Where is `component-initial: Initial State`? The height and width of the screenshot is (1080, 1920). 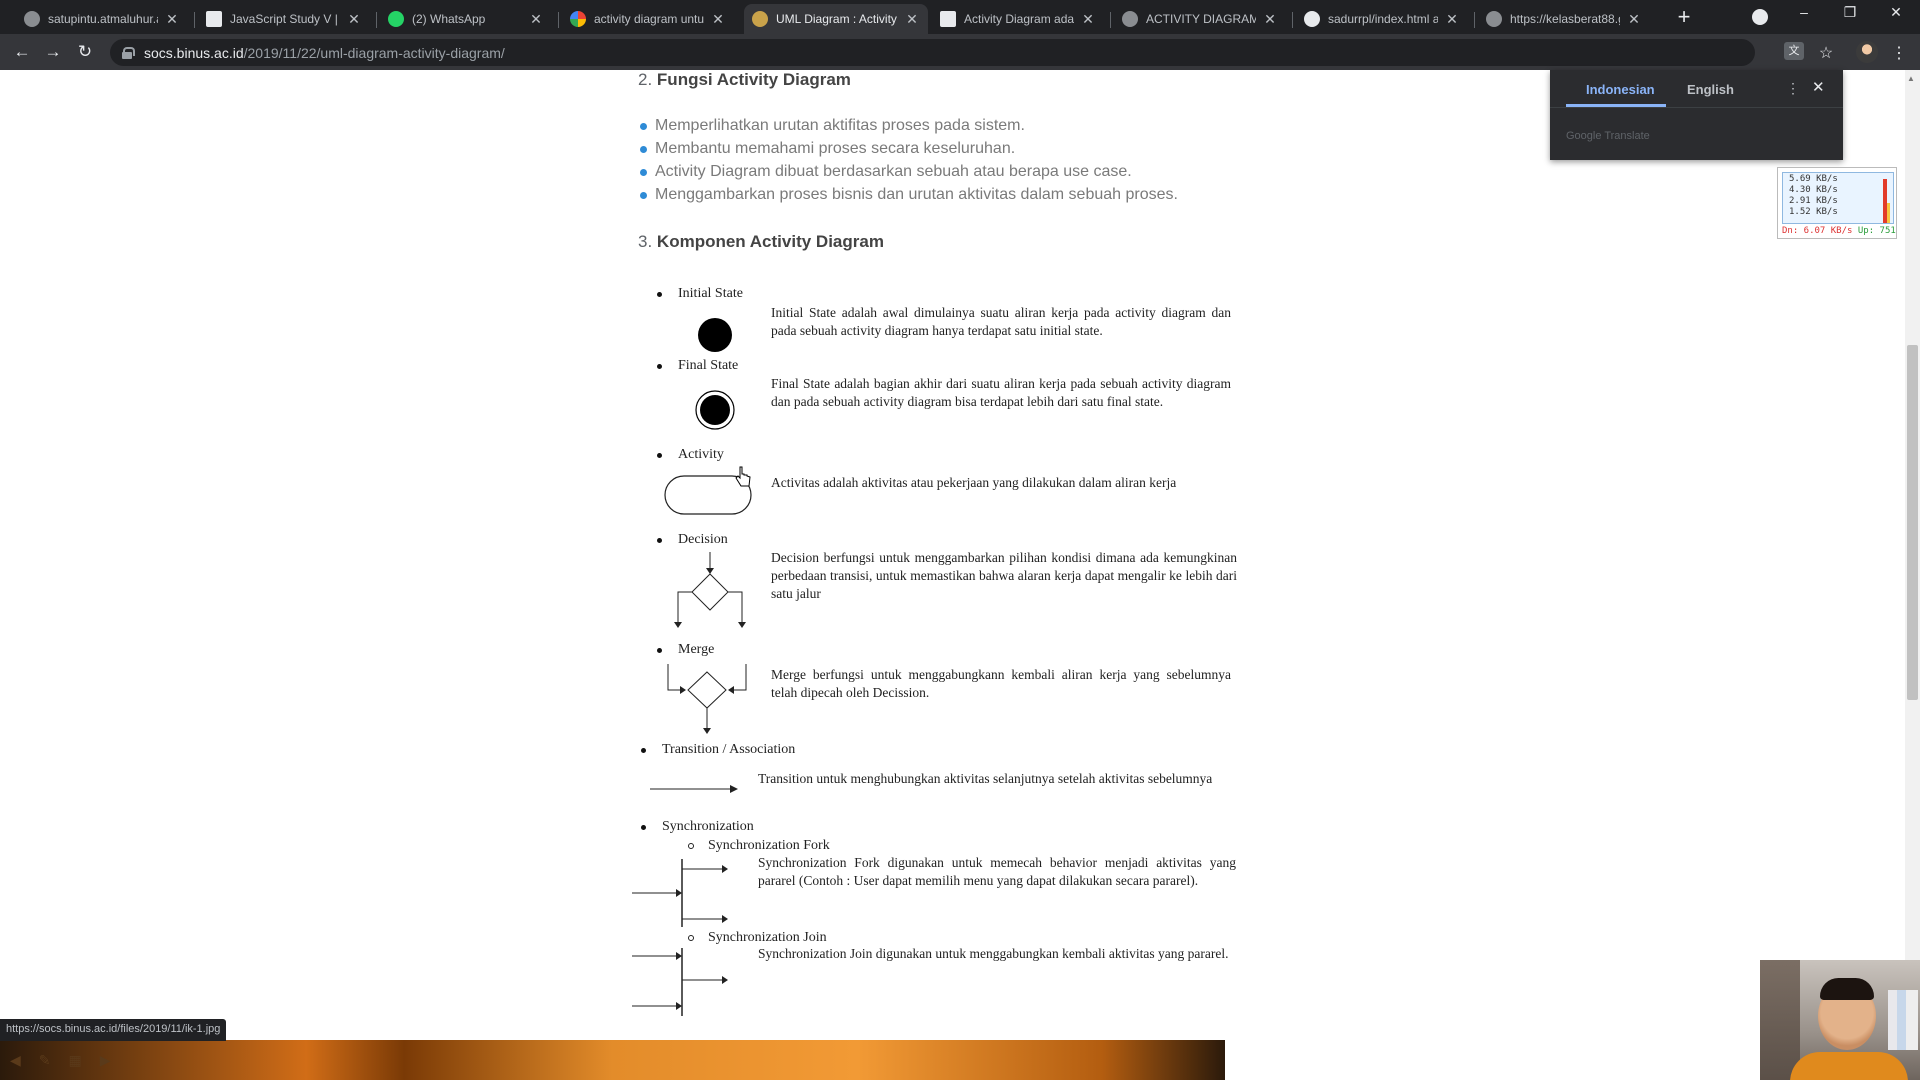 component-initial: Initial State is located at coordinates (700, 294).